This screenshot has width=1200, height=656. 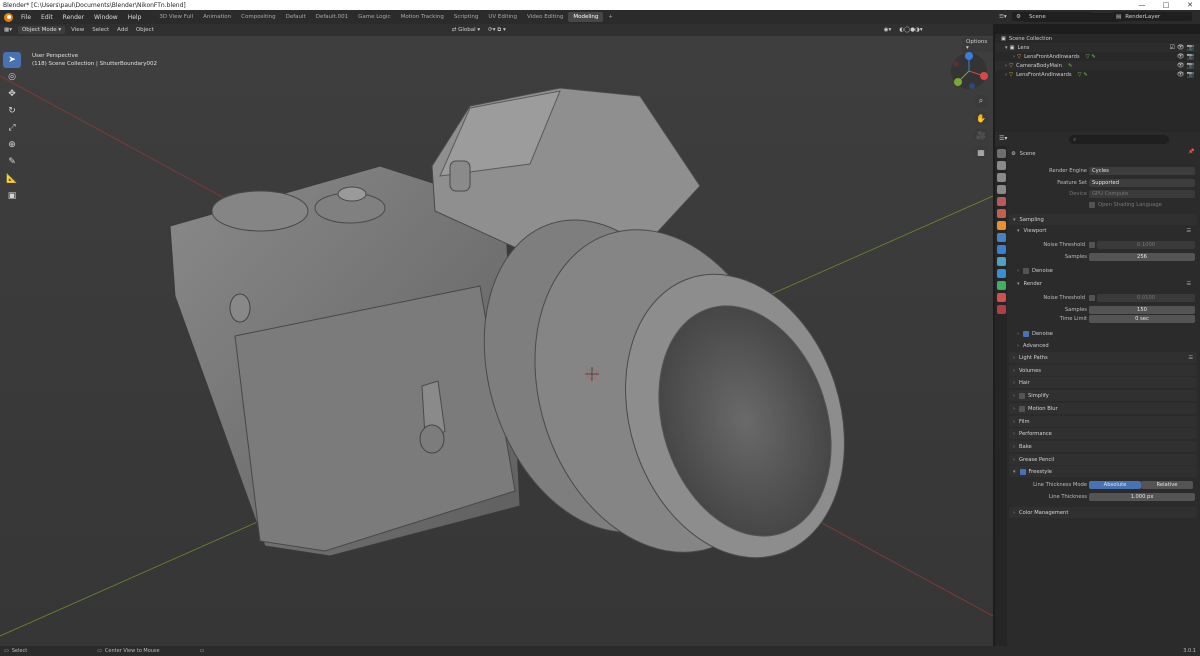 I want to click on motion-blur-section-header: › Motion Blur, so click(x=1103, y=408).